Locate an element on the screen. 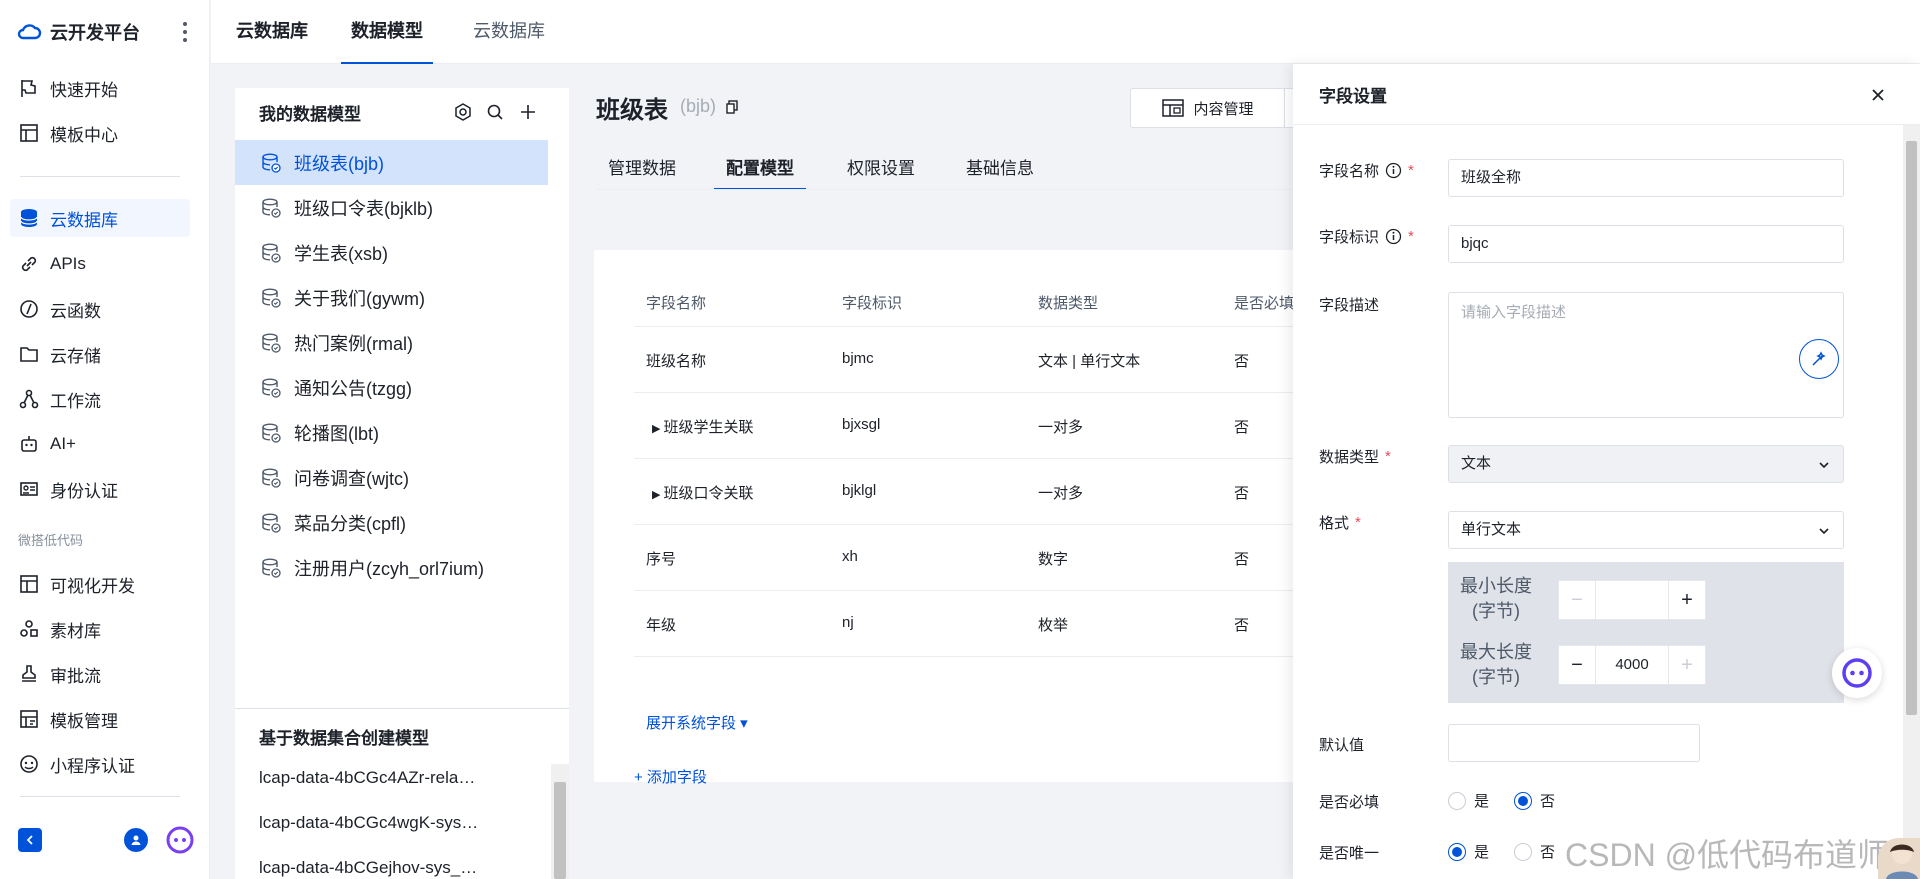 The width and height of the screenshot is (1920, 879). assistant-float-button is located at coordinates (1857, 673).